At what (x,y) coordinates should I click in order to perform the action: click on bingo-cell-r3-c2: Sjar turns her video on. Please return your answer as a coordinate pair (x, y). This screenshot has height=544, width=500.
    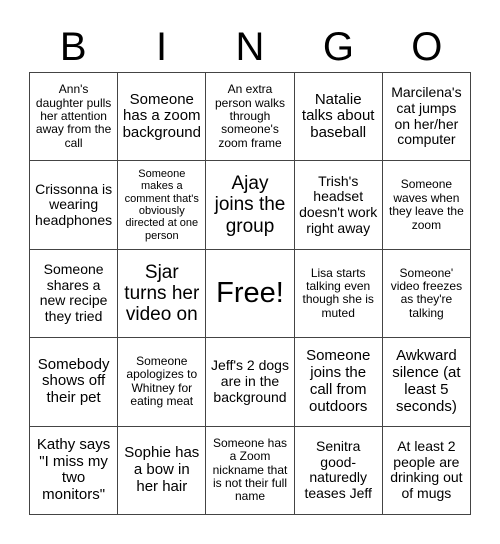
    Looking at the image, I should click on (162, 294).